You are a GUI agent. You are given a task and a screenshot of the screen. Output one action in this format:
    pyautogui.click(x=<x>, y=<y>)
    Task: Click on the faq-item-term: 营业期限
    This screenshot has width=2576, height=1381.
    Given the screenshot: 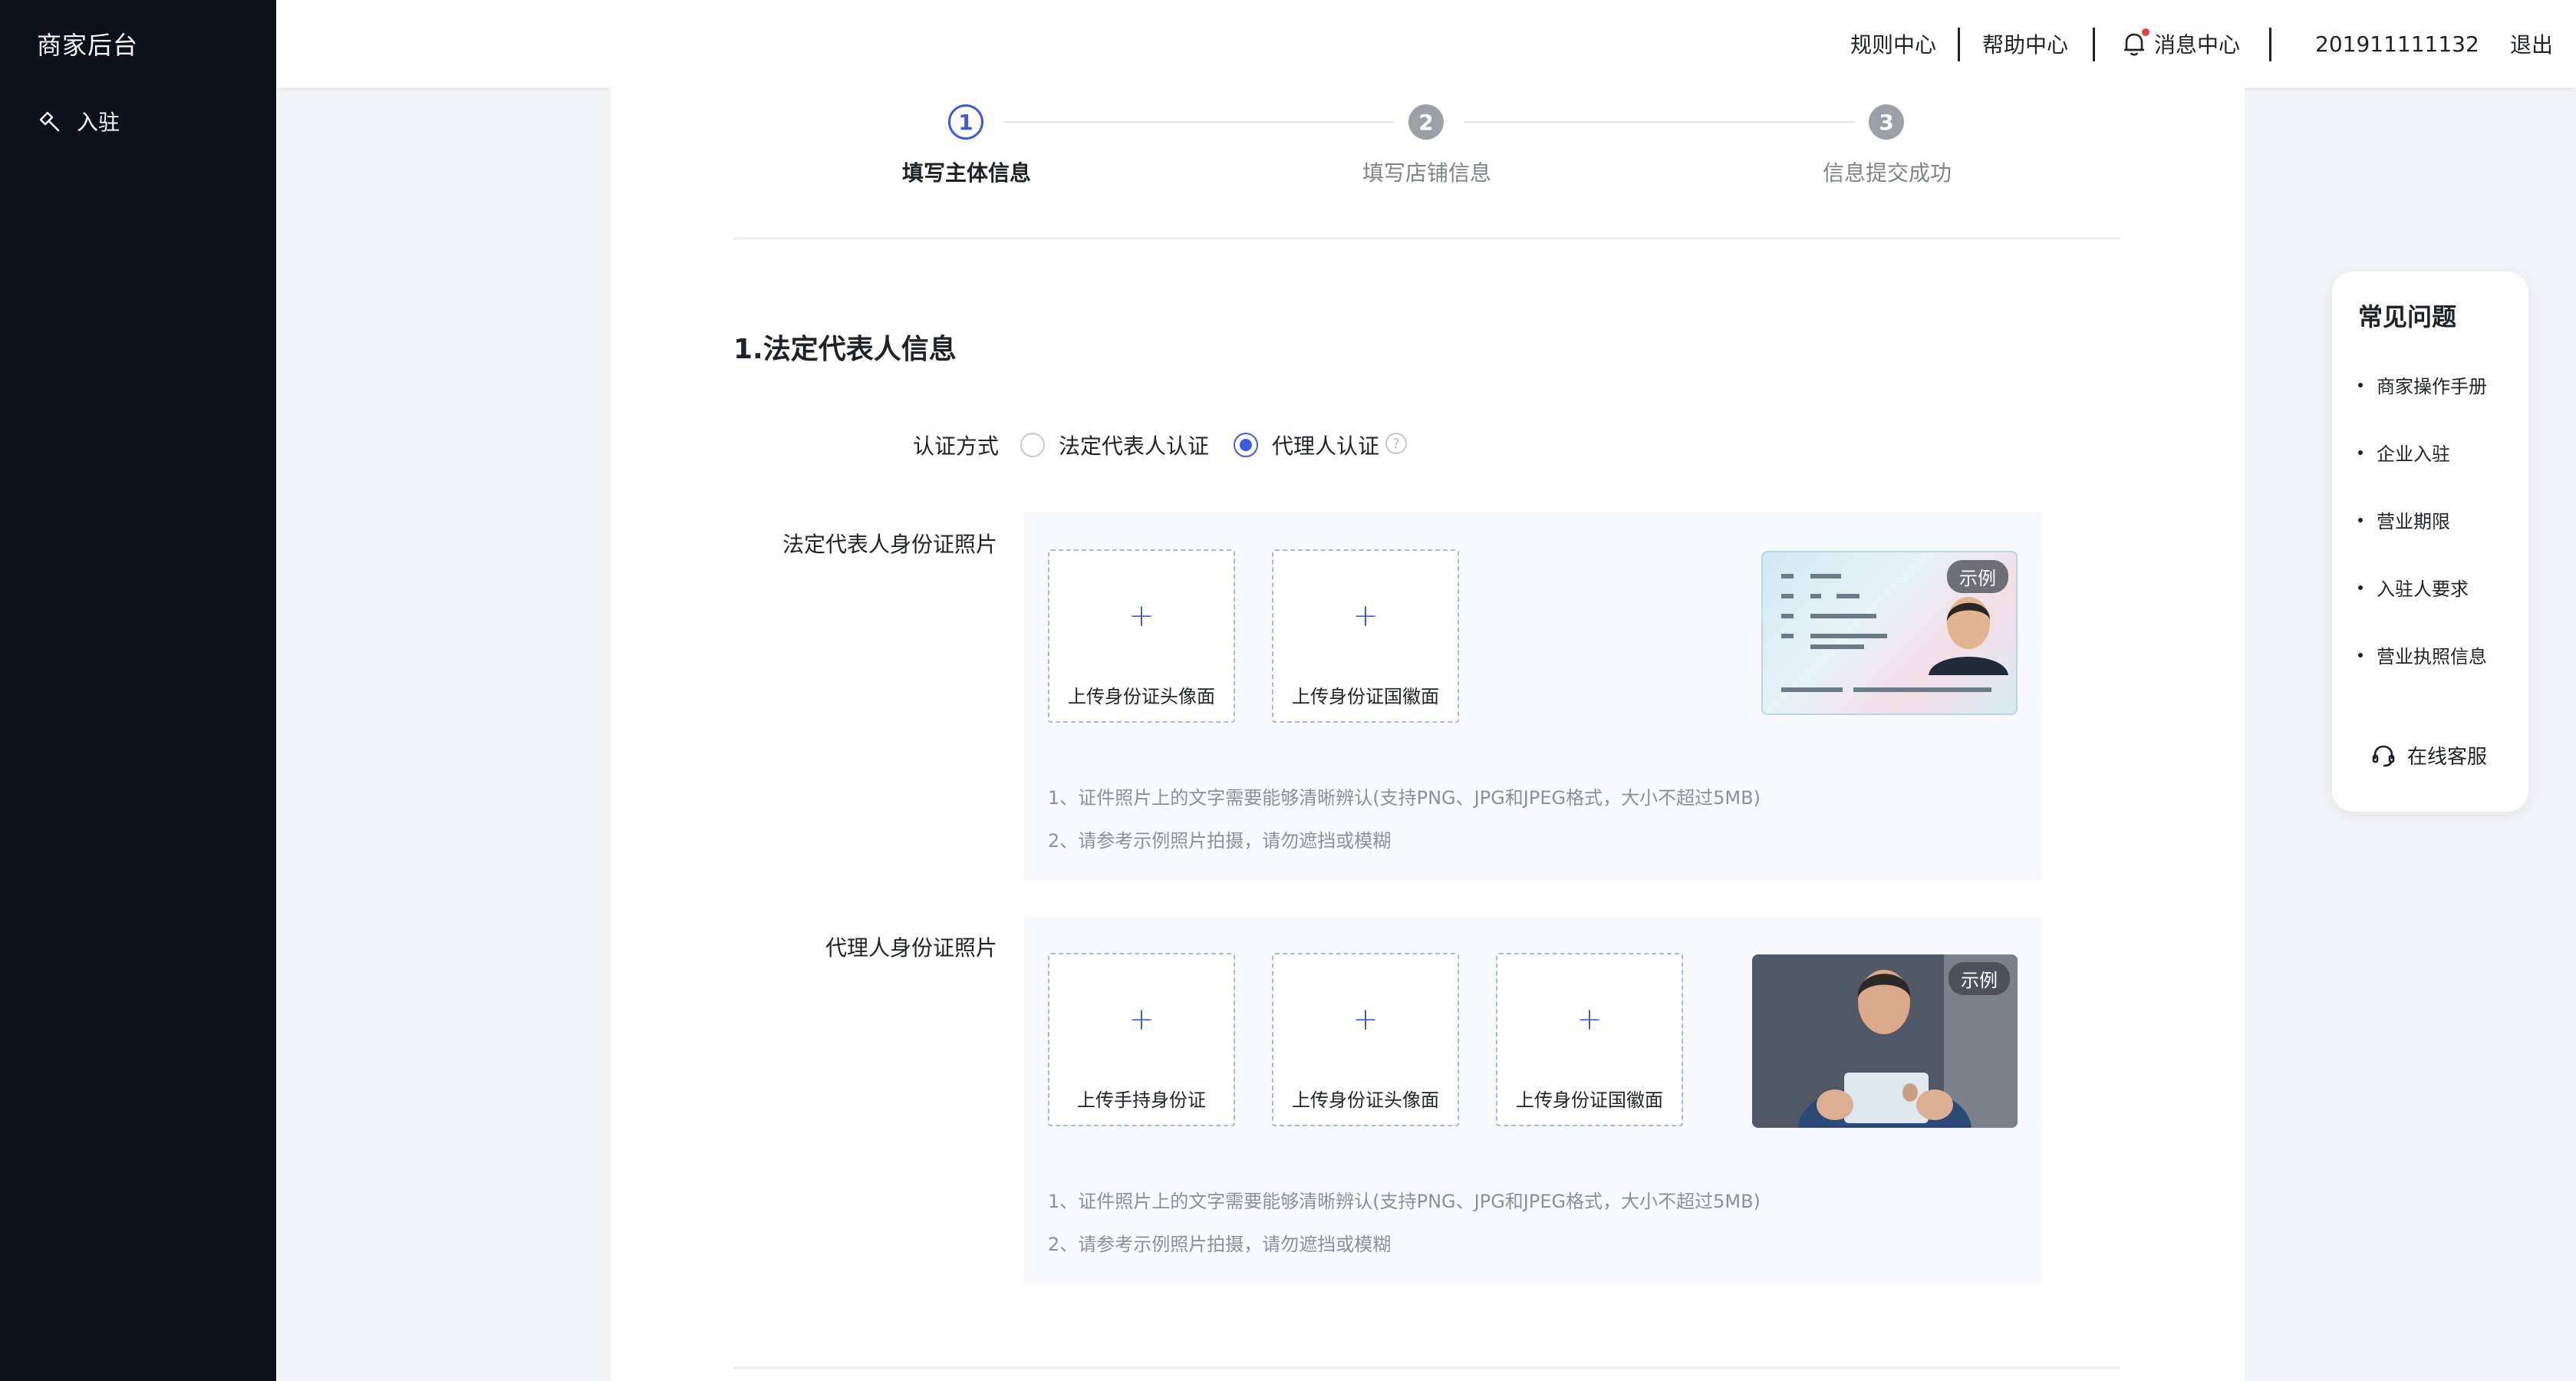 What is the action you would take?
    pyautogui.click(x=2404, y=520)
    